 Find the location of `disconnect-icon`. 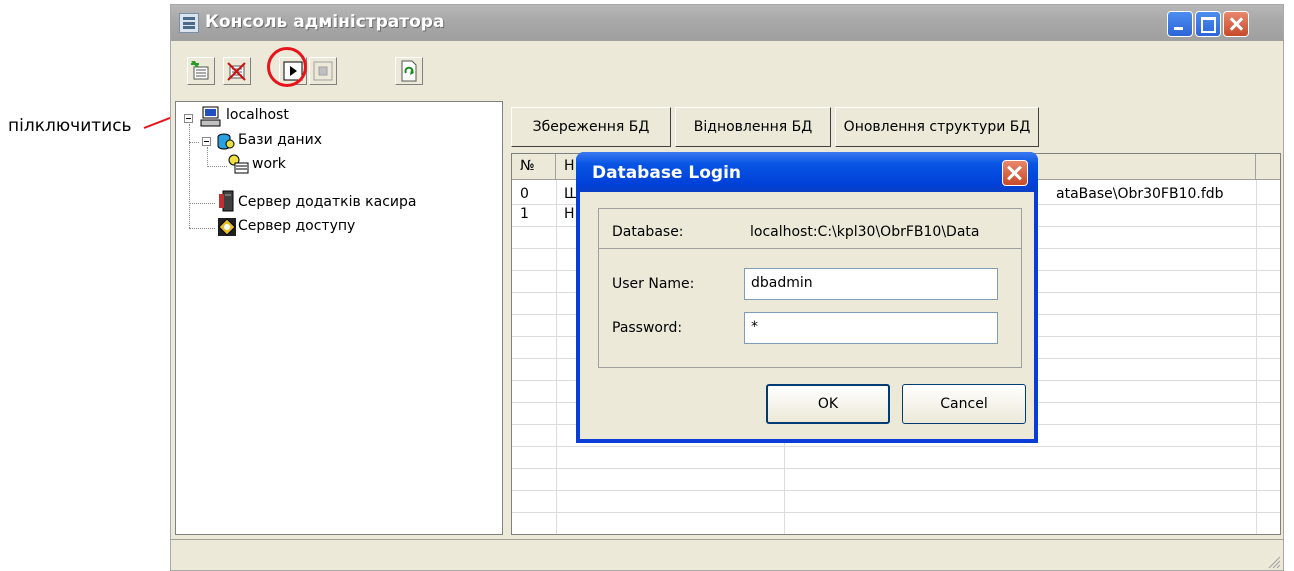

disconnect-icon is located at coordinates (323, 71).